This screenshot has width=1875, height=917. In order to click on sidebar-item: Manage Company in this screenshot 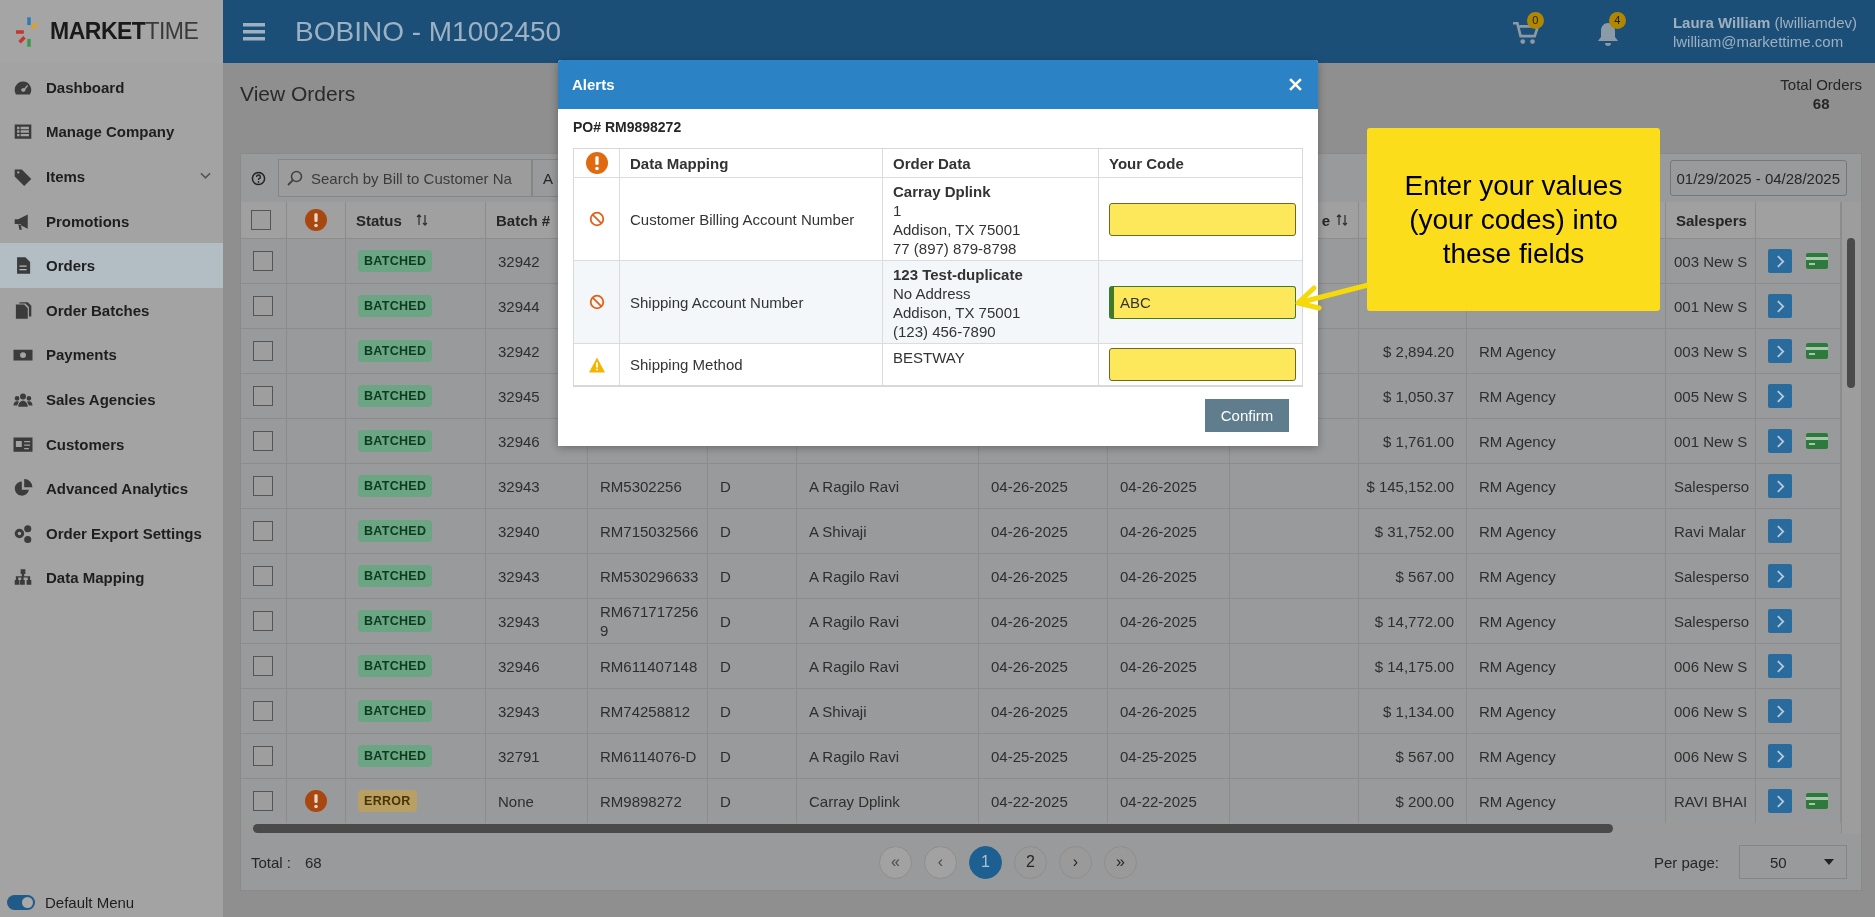, I will do `click(111, 132)`.